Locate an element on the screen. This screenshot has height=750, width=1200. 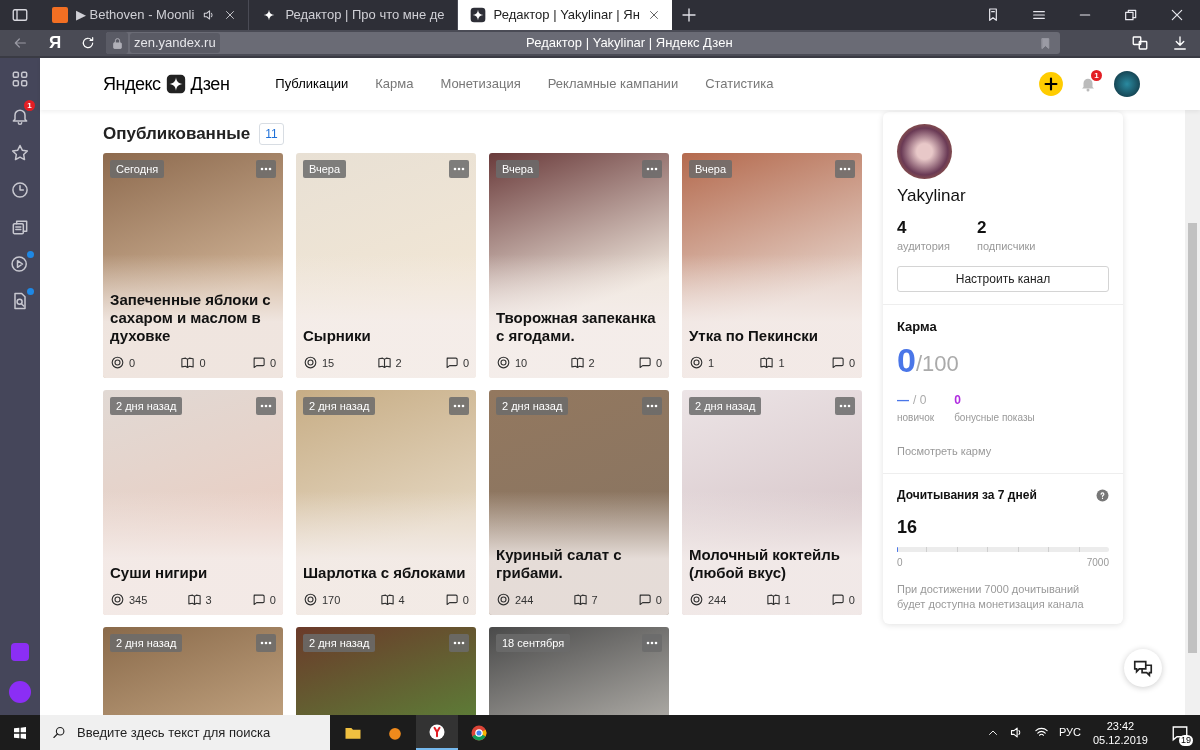
address-bar: zen.yandex.ru Редактор | Yakylinar | Яндекс Дзен is located at coordinates (583, 43).